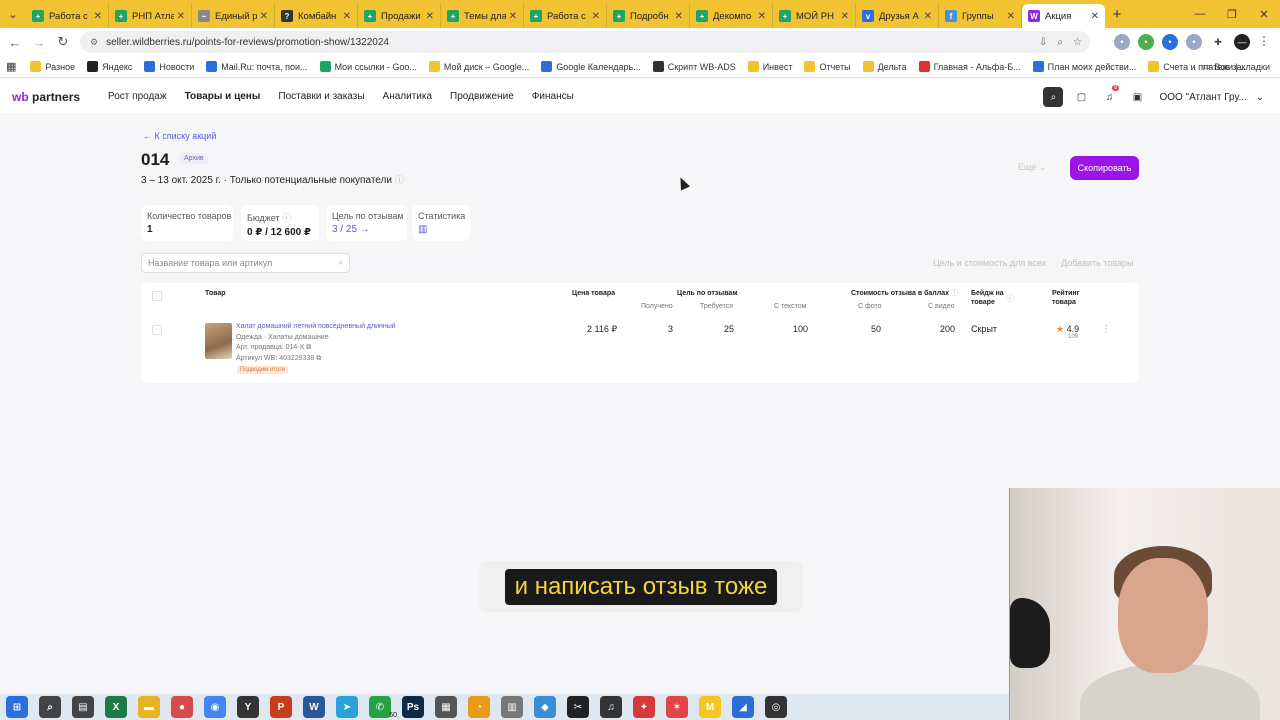 This screenshot has width=1280, height=720. Describe the element at coordinates (169, 66) in the screenshot. I see `bookmark-item: Новости` at that location.